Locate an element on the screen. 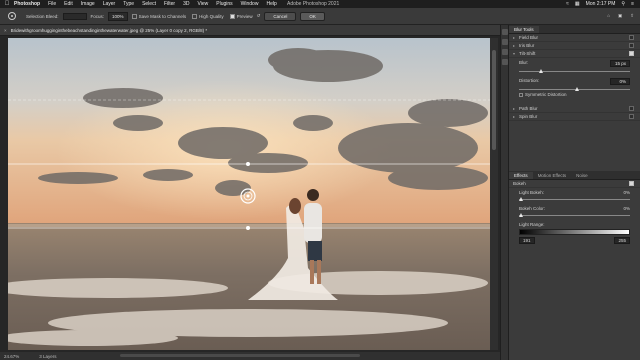 This screenshot has width=640, height=360. save-mask-label: Save Mask to Channels is located at coordinates (162, 16).